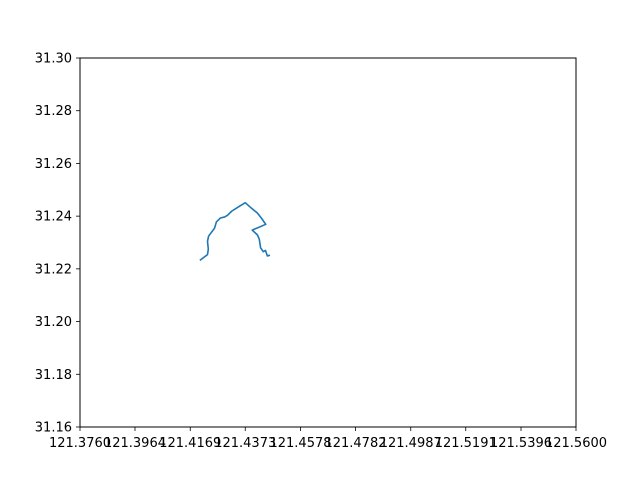 The image size is (640, 480). I want to click on y-tick-label: 31.22, so click(53, 269).